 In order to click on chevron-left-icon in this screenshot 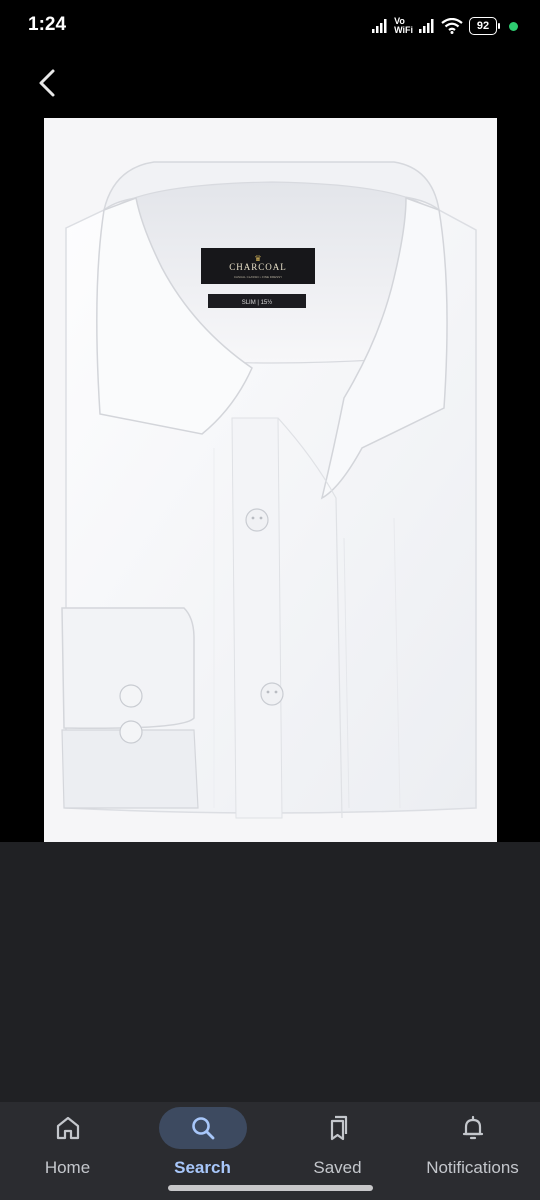, I will do `click(47, 83)`.